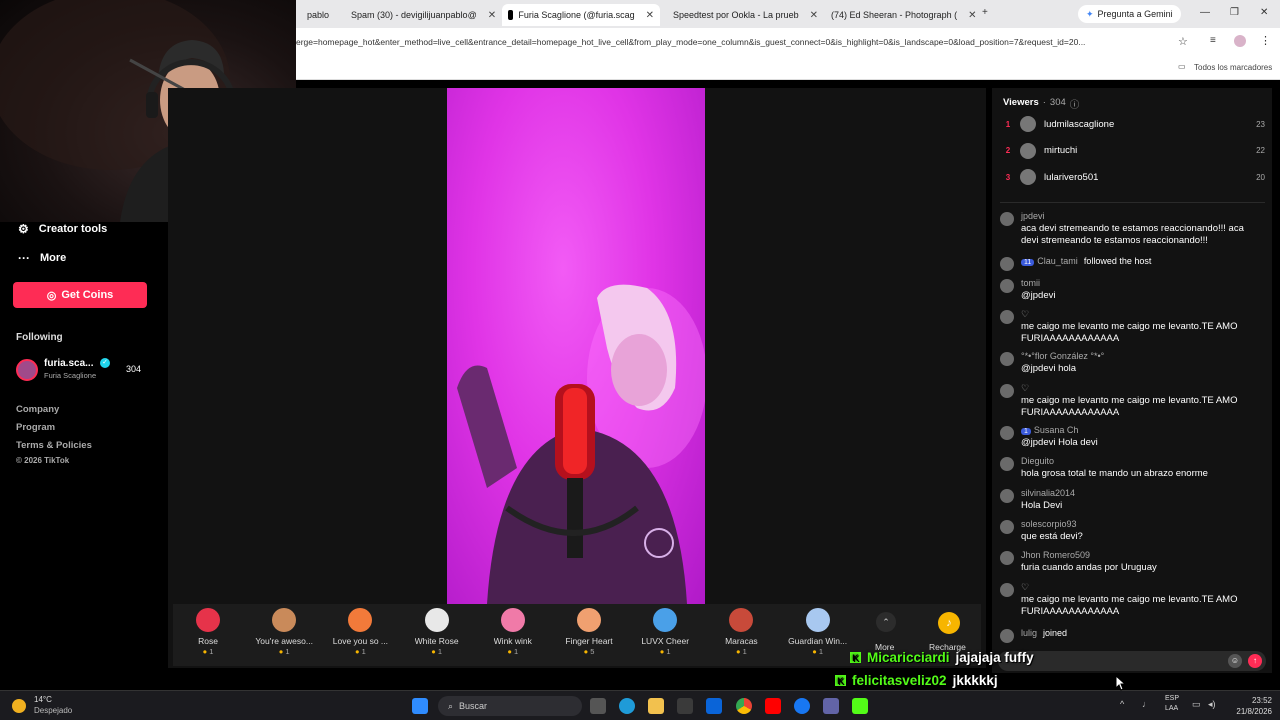  What do you see at coordinates (1057, 261) in the screenshot?
I see `chat-username: Clau_tami` at bounding box center [1057, 261].